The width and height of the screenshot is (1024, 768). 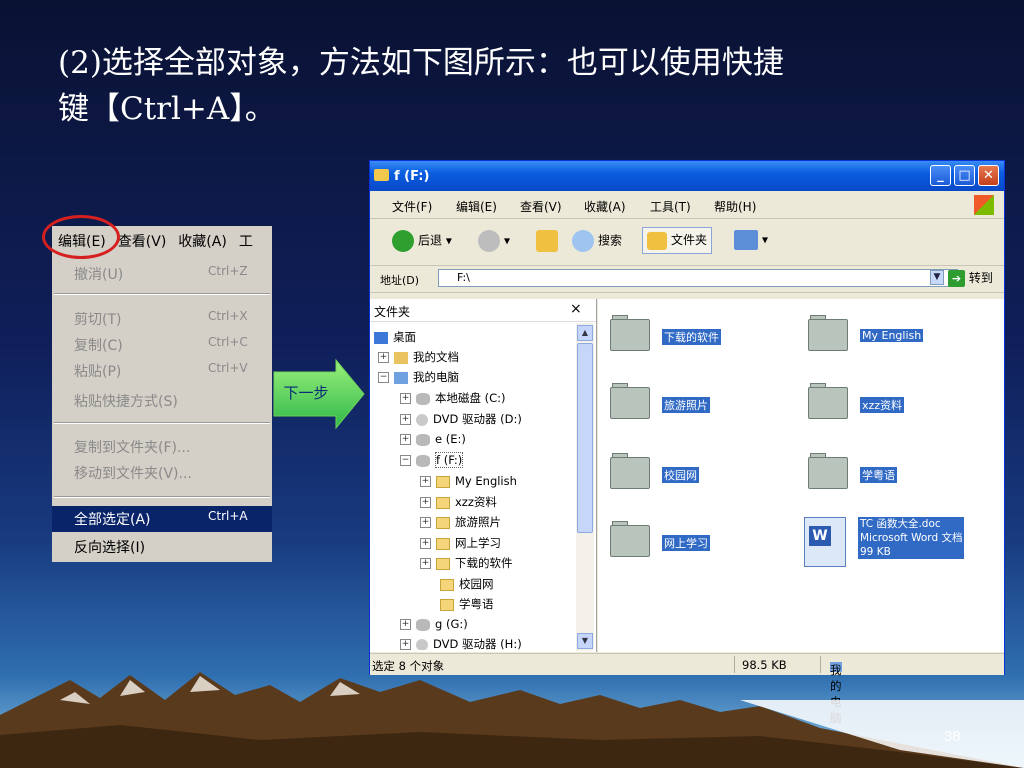 What do you see at coordinates (458, 503) in the screenshot?
I see `tree-item-xzz: + xzz资料` at bounding box center [458, 503].